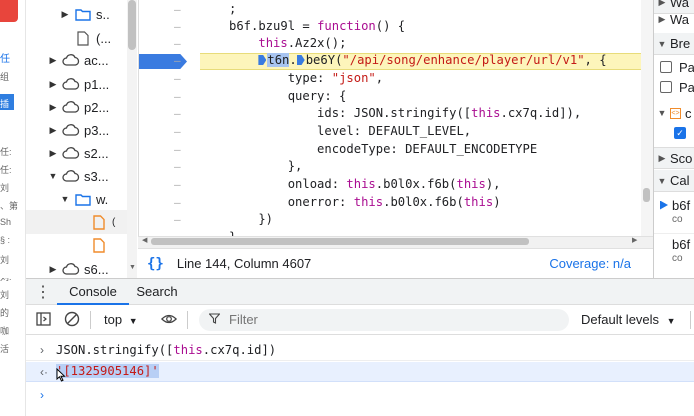 The height and width of the screenshot is (416, 694). What do you see at coordinates (360, 395) in the screenshot?
I see `console-prompt: ›` at bounding box center [360, 395].